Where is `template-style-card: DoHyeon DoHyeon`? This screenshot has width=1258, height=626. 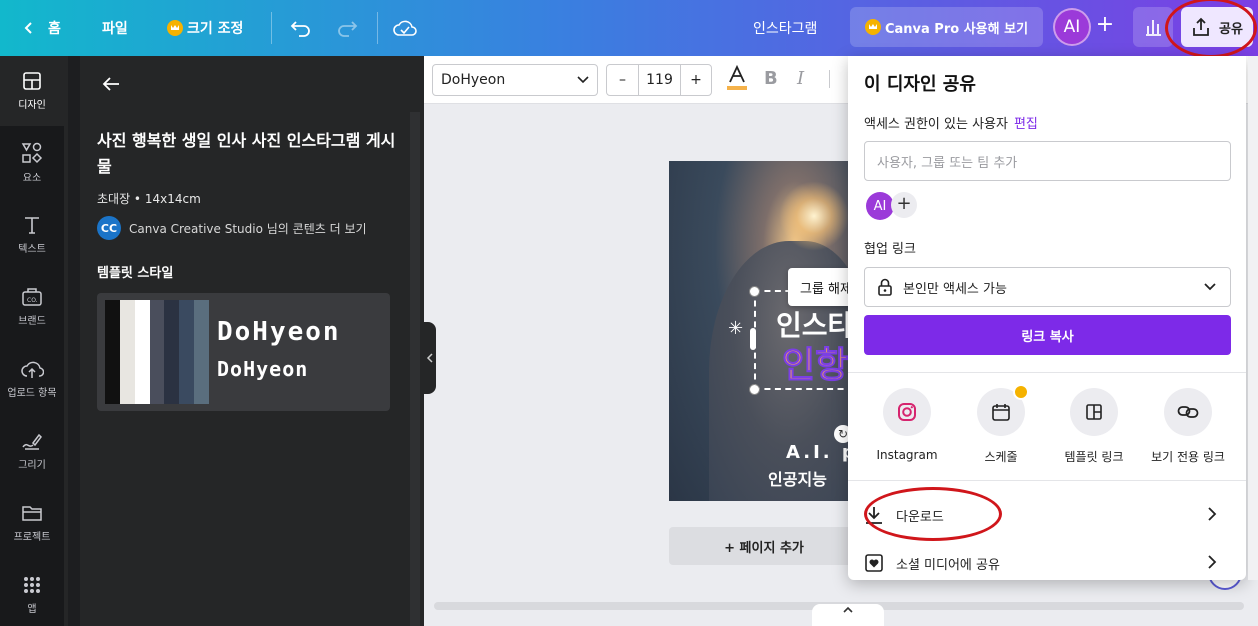 template-style-card: DoHyeon DoHyeon is located at coordinates (243, 352).